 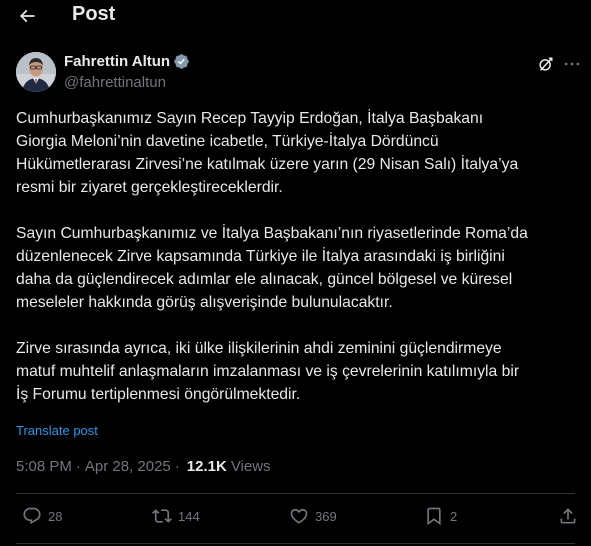 I want to click on like-button: 369, so click(x=313, y=516).